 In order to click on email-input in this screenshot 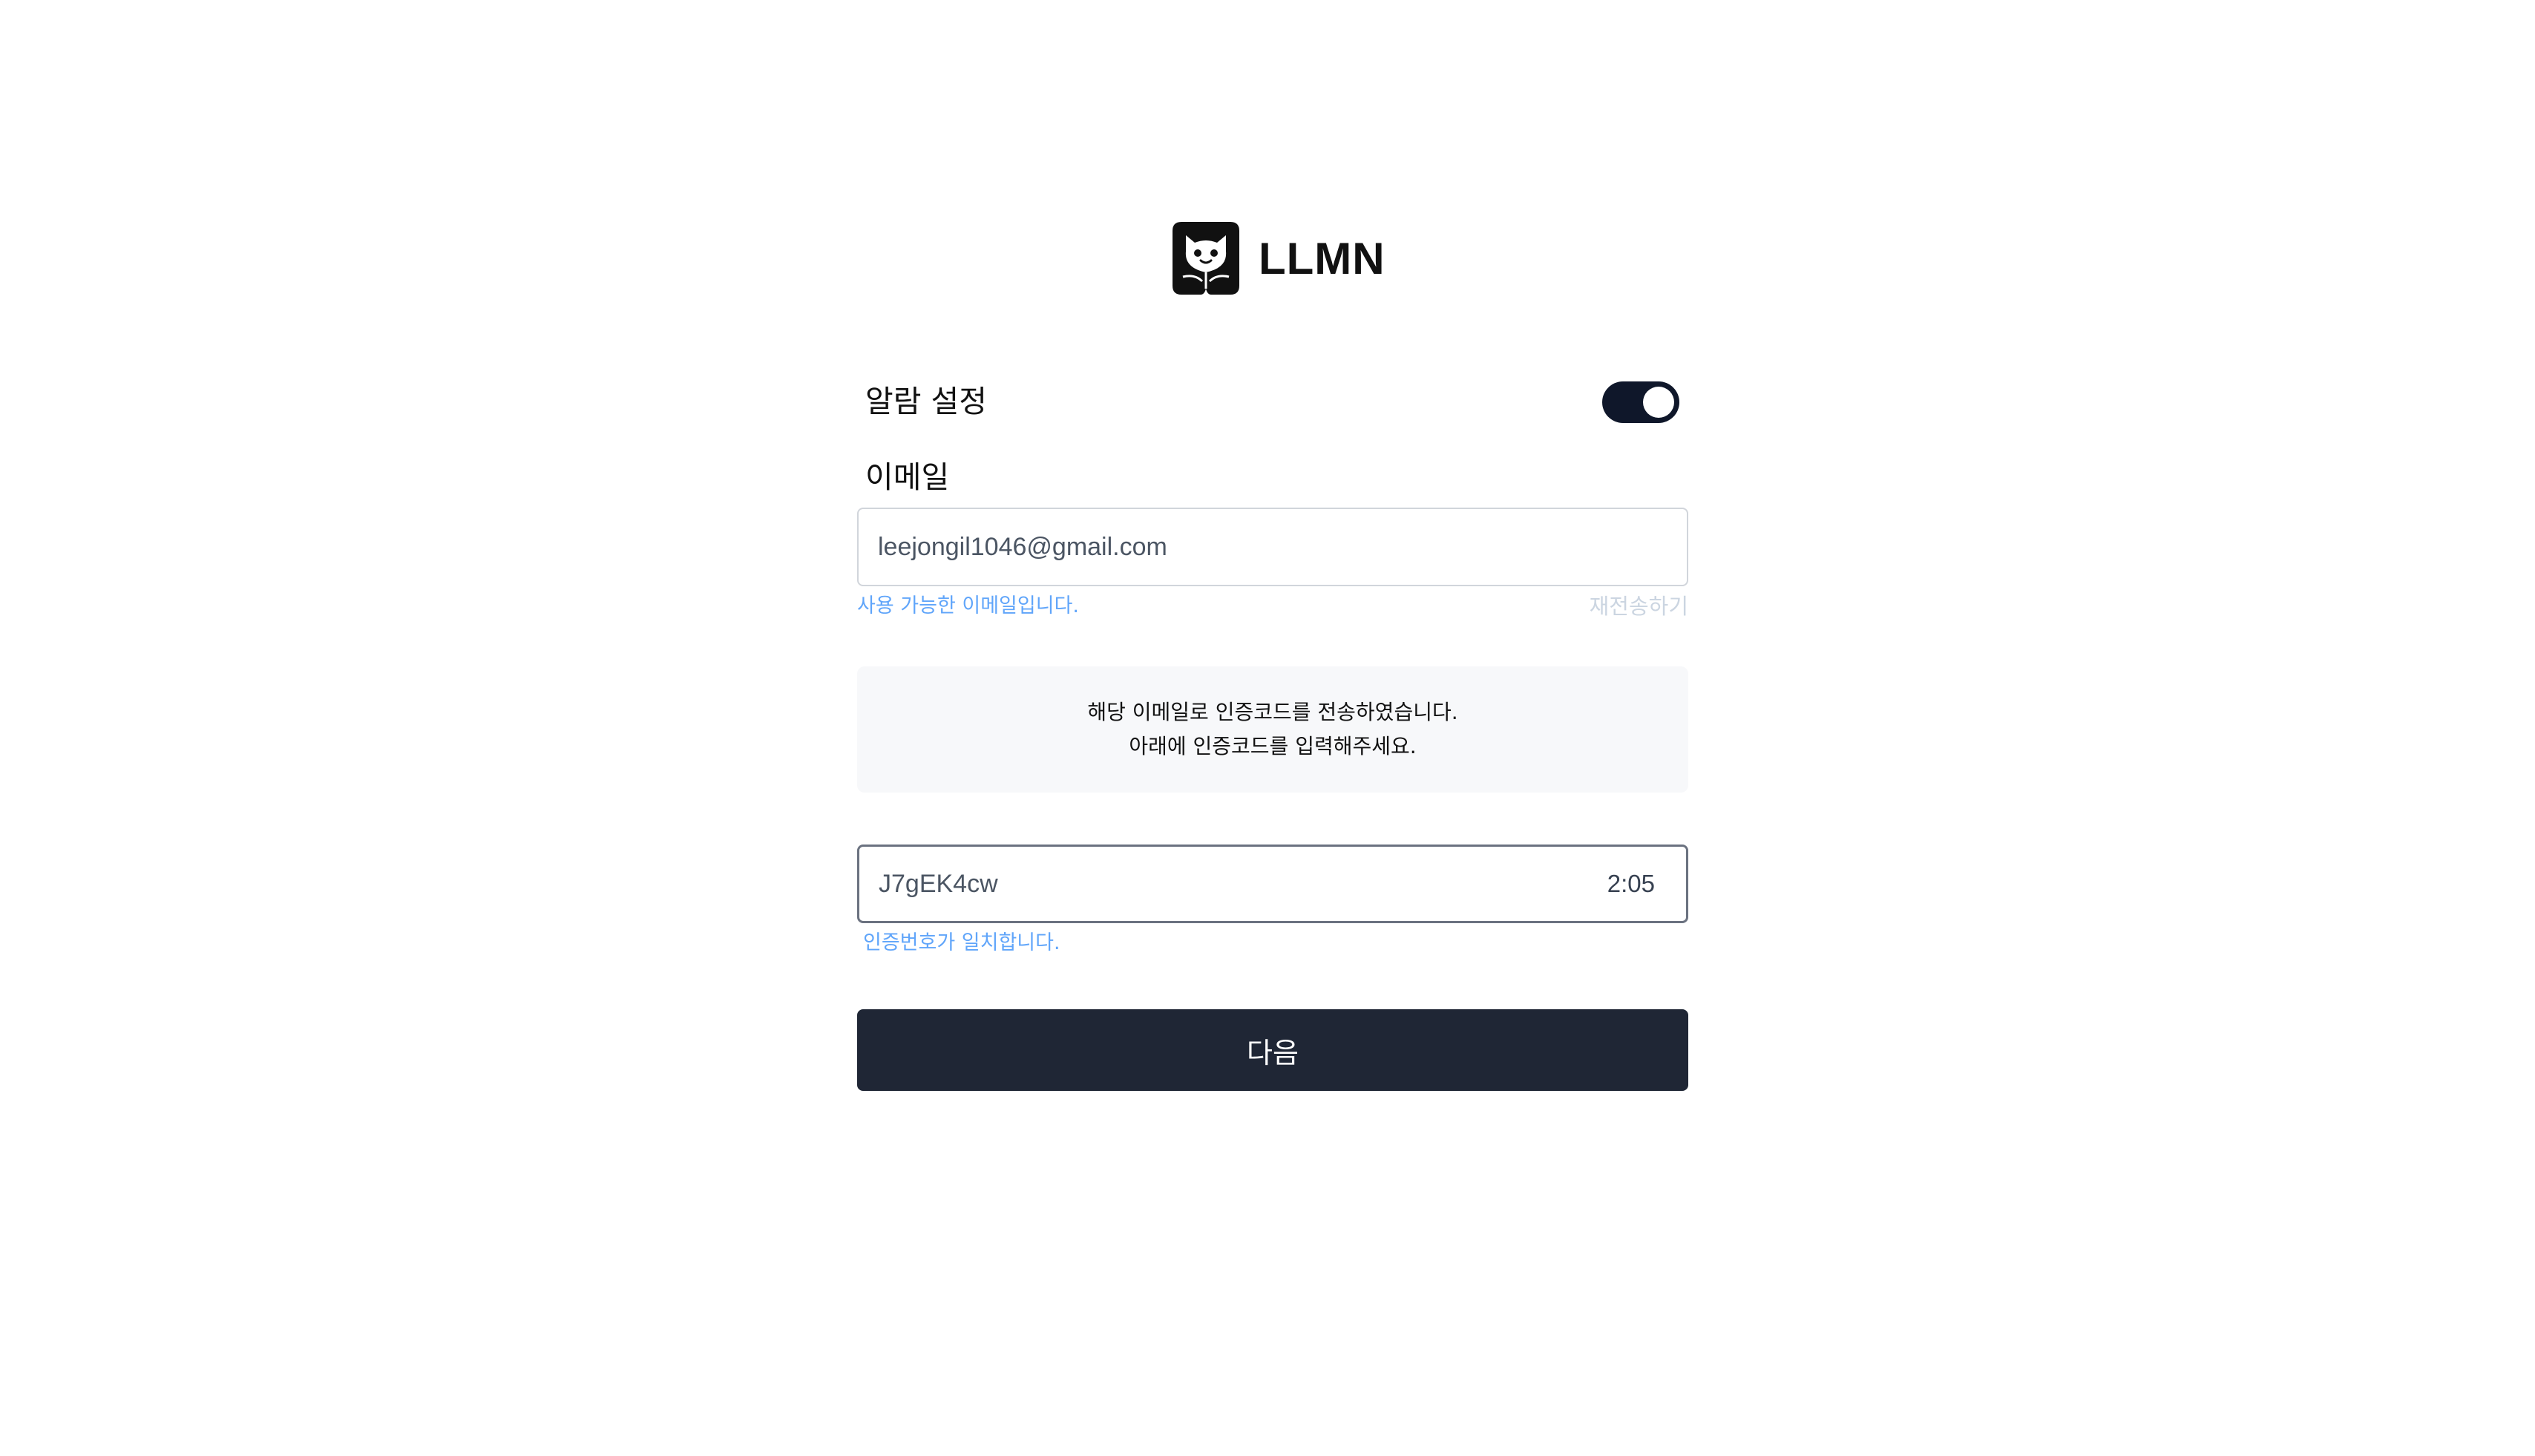, I will do `click(1272, 547)`.